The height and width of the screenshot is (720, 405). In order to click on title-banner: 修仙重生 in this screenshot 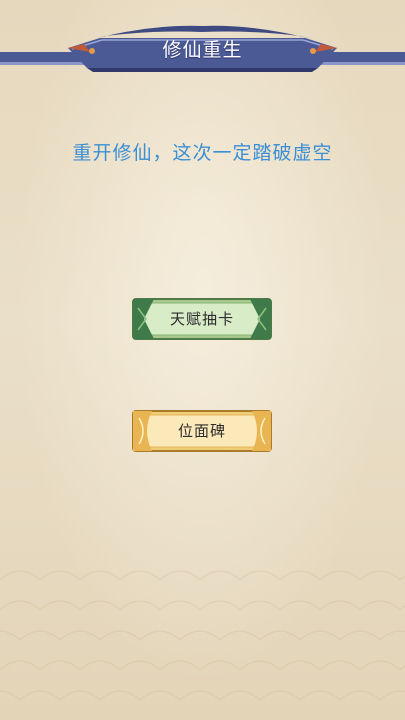, I will do `click(202, 40)`.